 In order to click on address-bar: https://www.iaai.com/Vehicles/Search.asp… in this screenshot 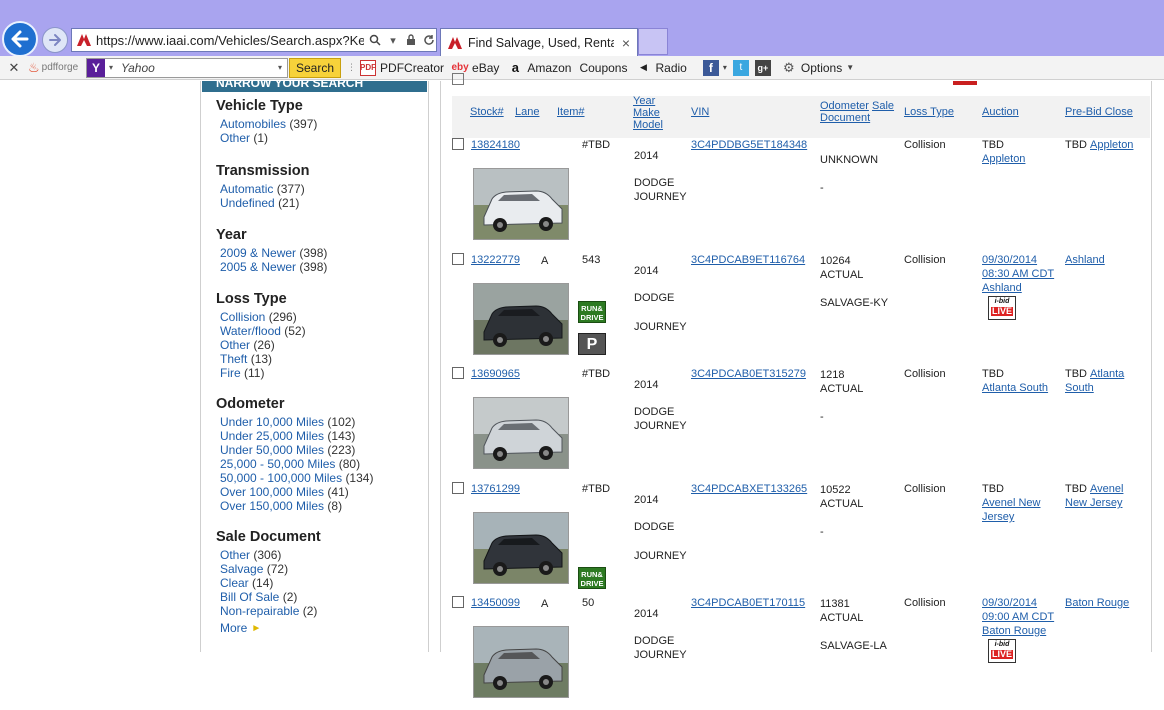, I will do `click(254, 40)`.